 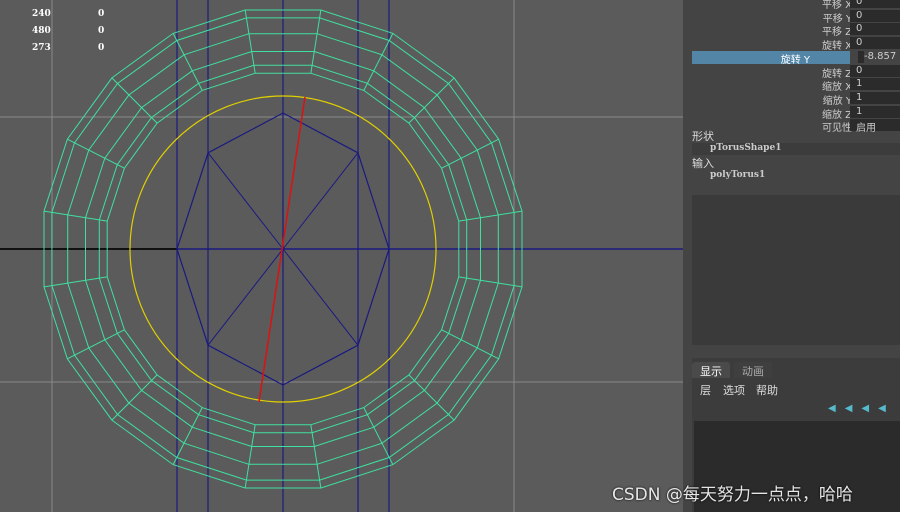 I want to click on attribute-row: 可见性 启用, so click(x=792, y=127).